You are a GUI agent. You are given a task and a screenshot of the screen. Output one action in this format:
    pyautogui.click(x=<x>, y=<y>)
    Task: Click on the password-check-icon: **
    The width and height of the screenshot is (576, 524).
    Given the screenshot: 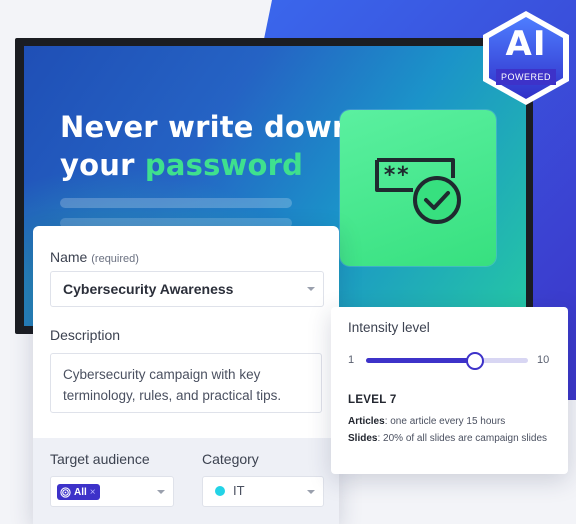 What is the action you would take?
    pyautogui.click(x=418, y=191)
    